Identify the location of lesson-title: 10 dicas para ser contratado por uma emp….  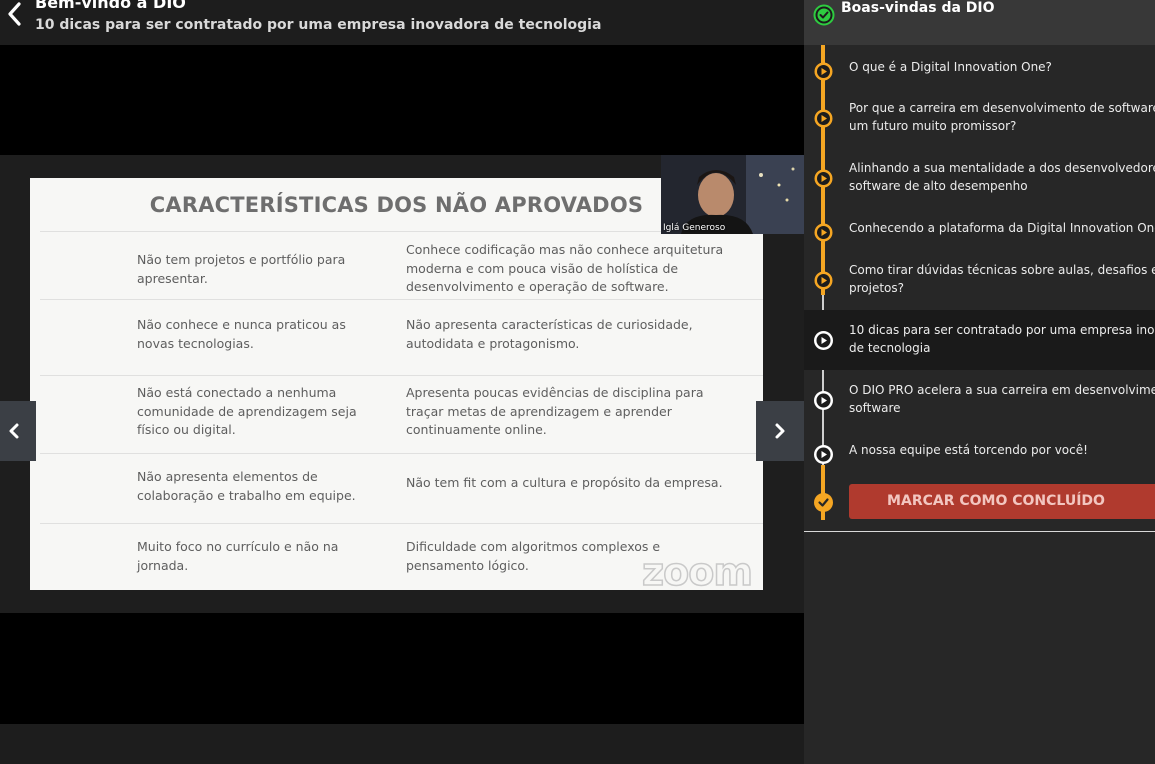
(318, 25).